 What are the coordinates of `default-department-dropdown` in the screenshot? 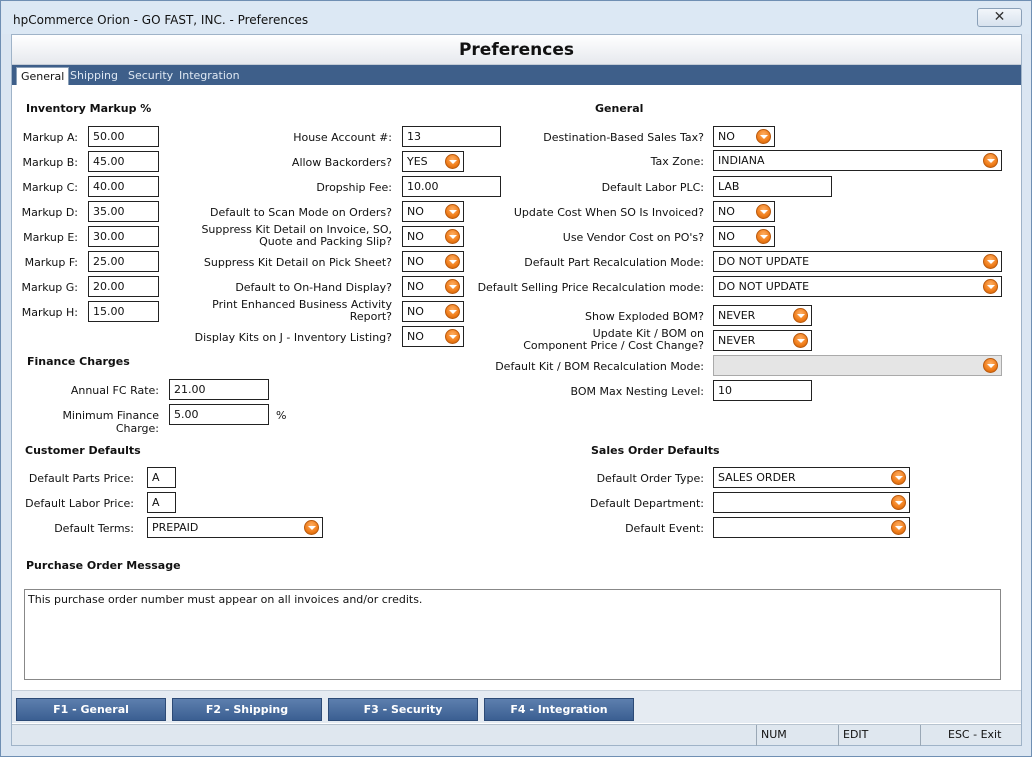 It's located at (811, 502).